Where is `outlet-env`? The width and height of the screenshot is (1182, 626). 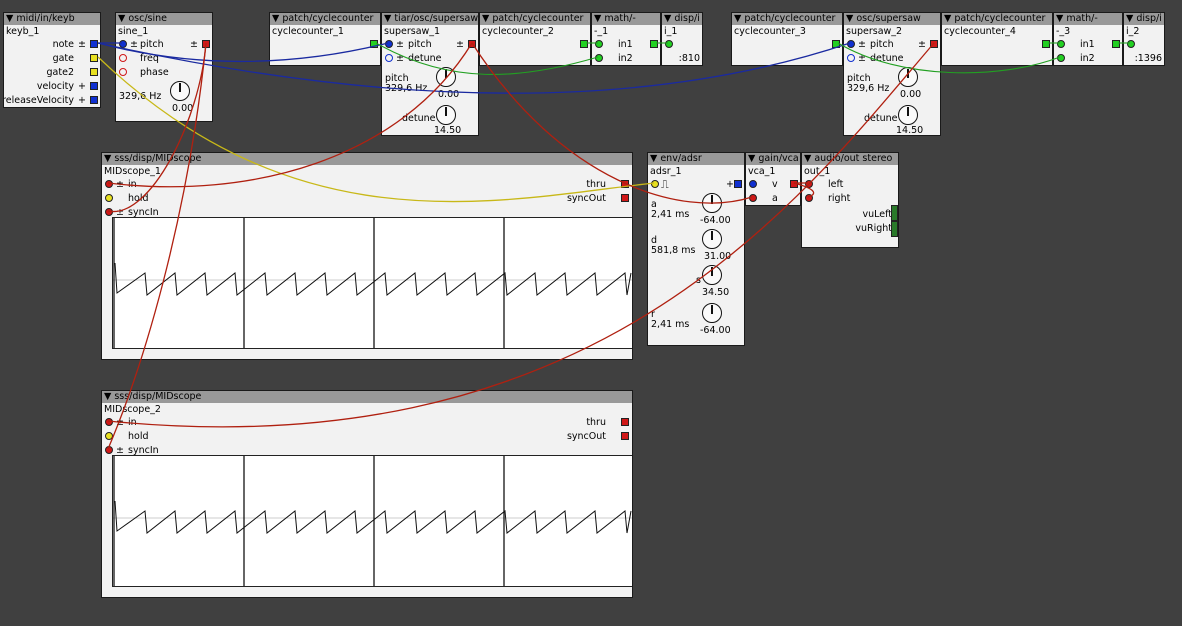
outlet-env is located at coordinates (738, 184).